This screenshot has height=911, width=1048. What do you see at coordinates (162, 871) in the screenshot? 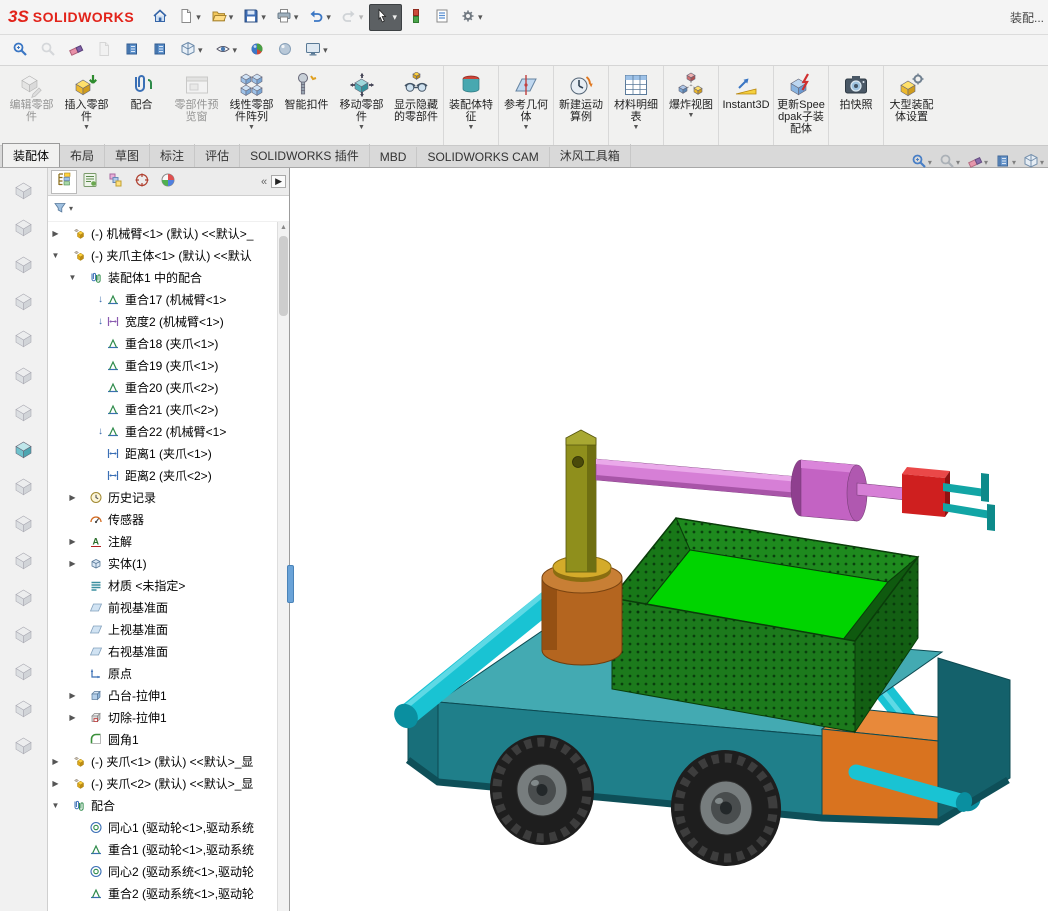
I see `tree-item: 同心2 (驱动系统<1>,驱动轮` at bounding box center [162, 871].